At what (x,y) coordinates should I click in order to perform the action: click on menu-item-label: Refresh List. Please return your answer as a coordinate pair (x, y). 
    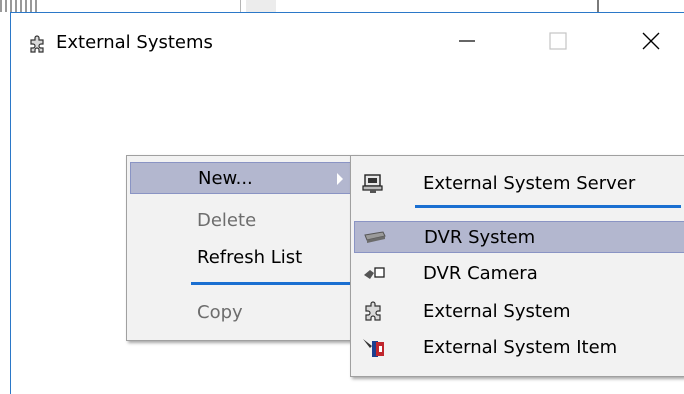
    Looking at the image, I should click on (250, 257).